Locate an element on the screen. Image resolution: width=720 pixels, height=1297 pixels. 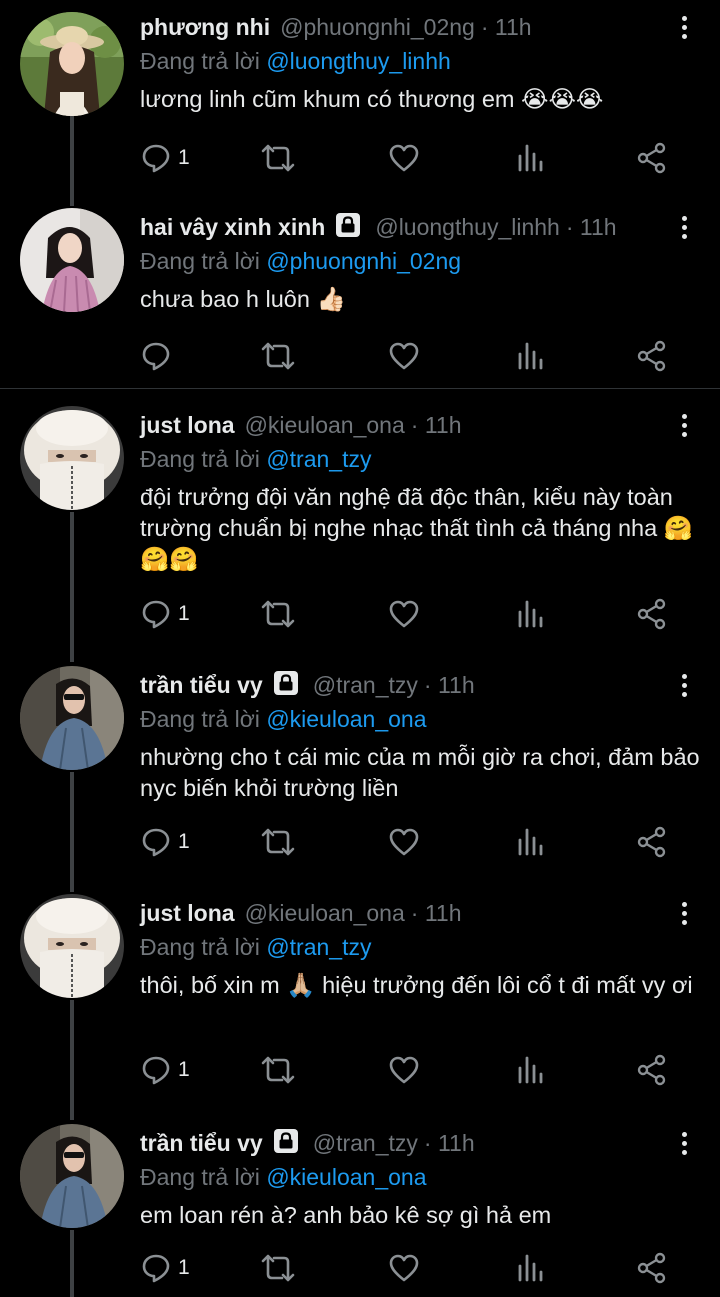
username: @phuongnhi_02ng is located at coordinates (377, 27).